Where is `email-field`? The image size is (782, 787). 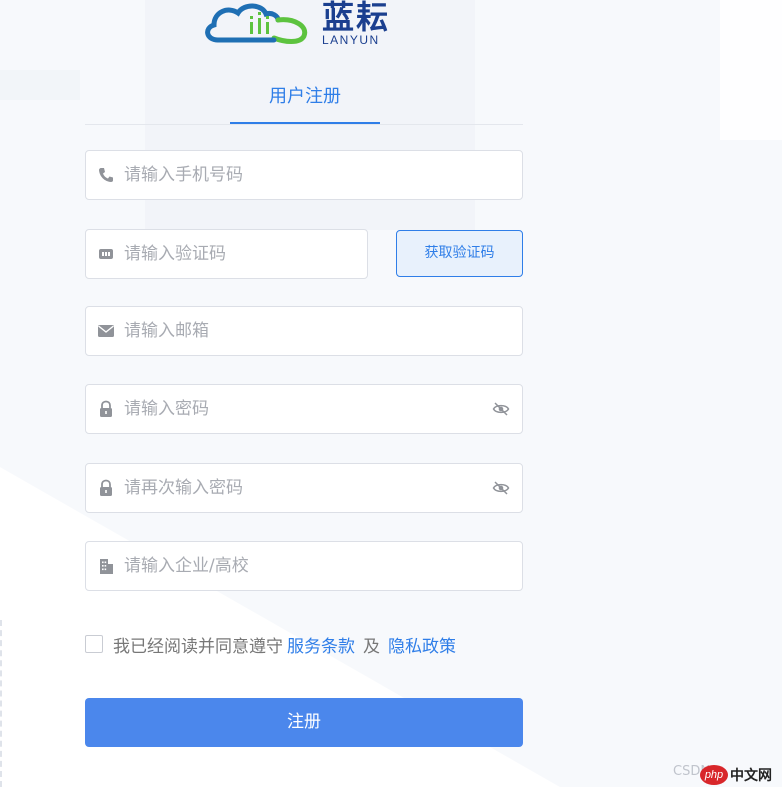
email-field is located at coordinates (304, 331).